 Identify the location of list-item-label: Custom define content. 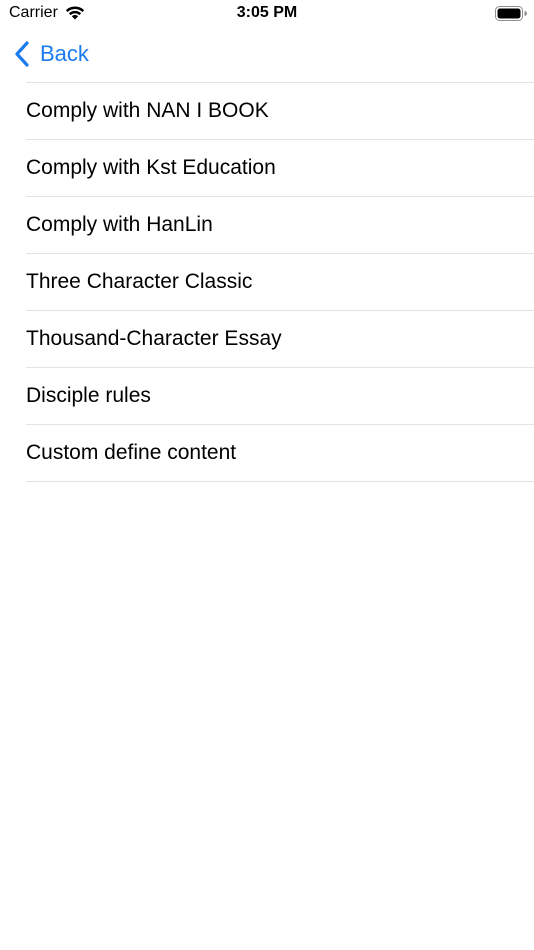
(131, 452).